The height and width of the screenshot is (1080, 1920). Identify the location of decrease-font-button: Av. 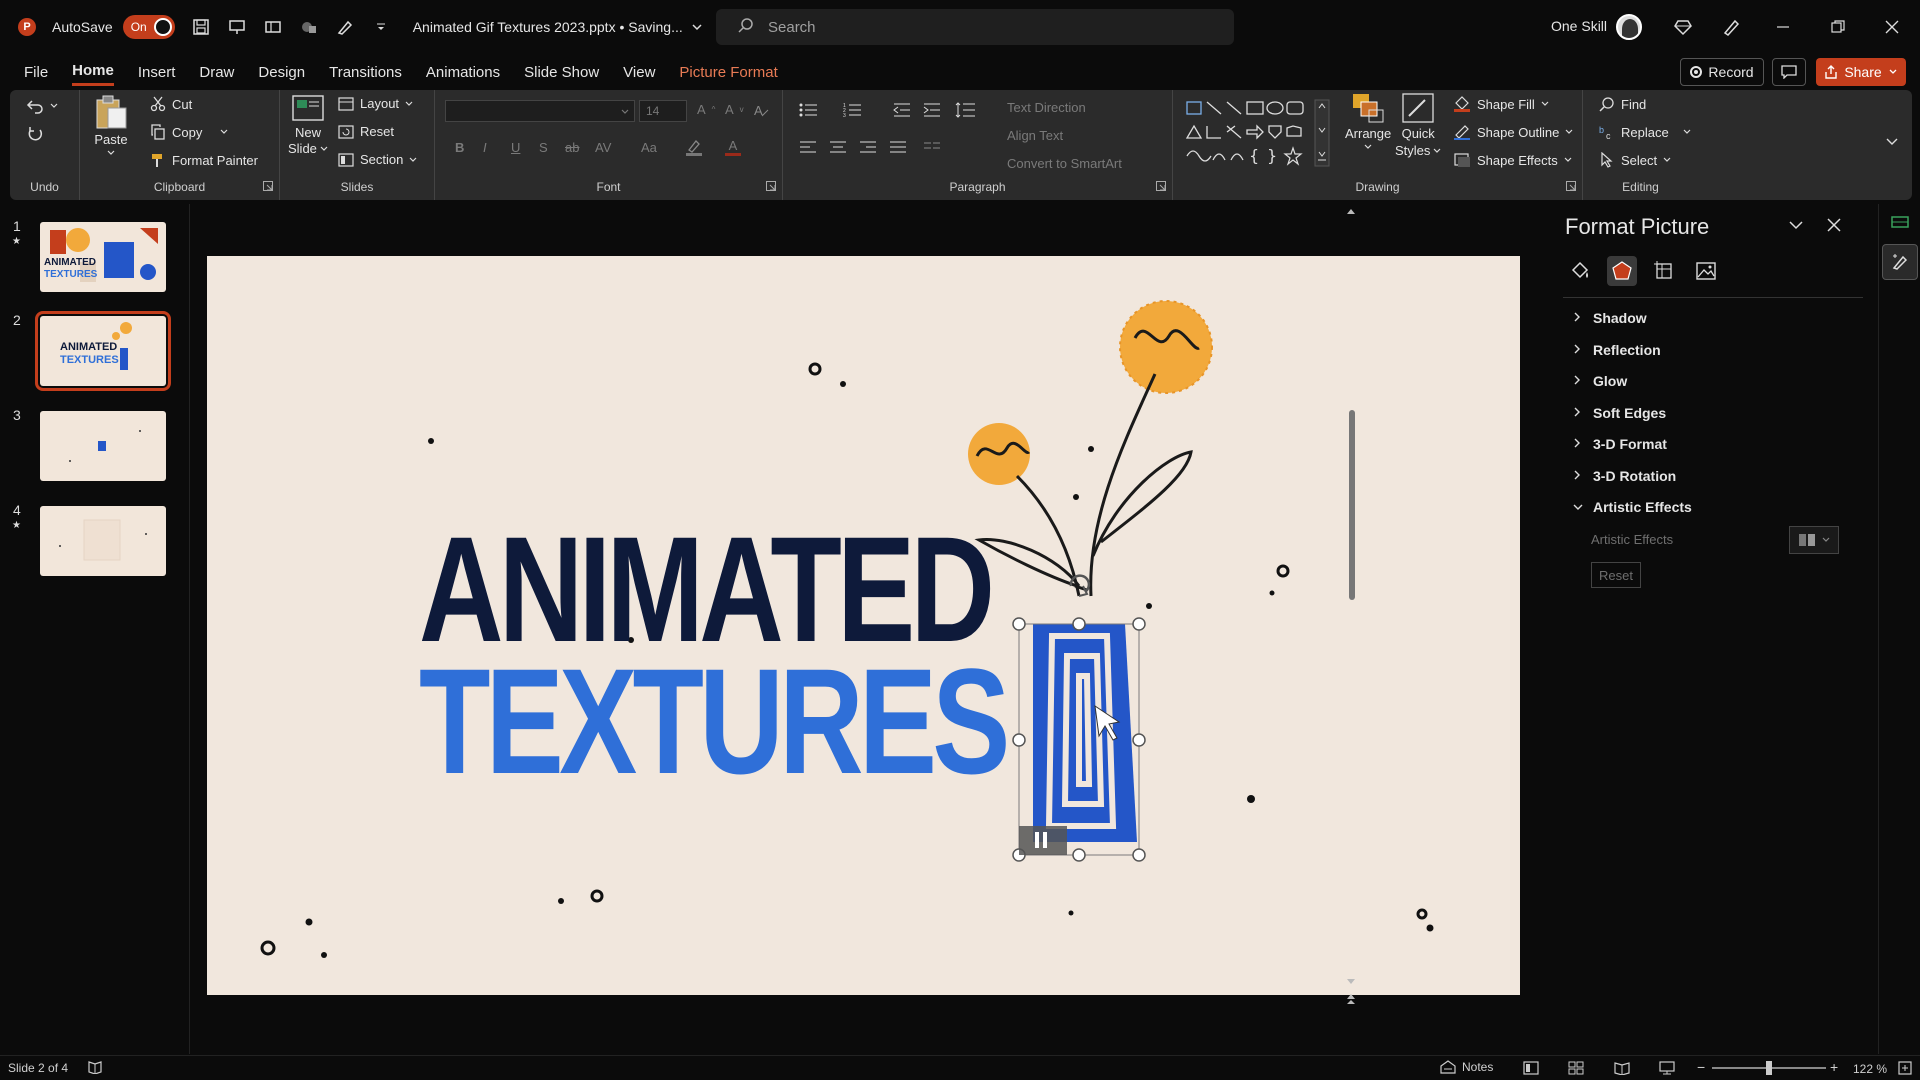
(734, 109).